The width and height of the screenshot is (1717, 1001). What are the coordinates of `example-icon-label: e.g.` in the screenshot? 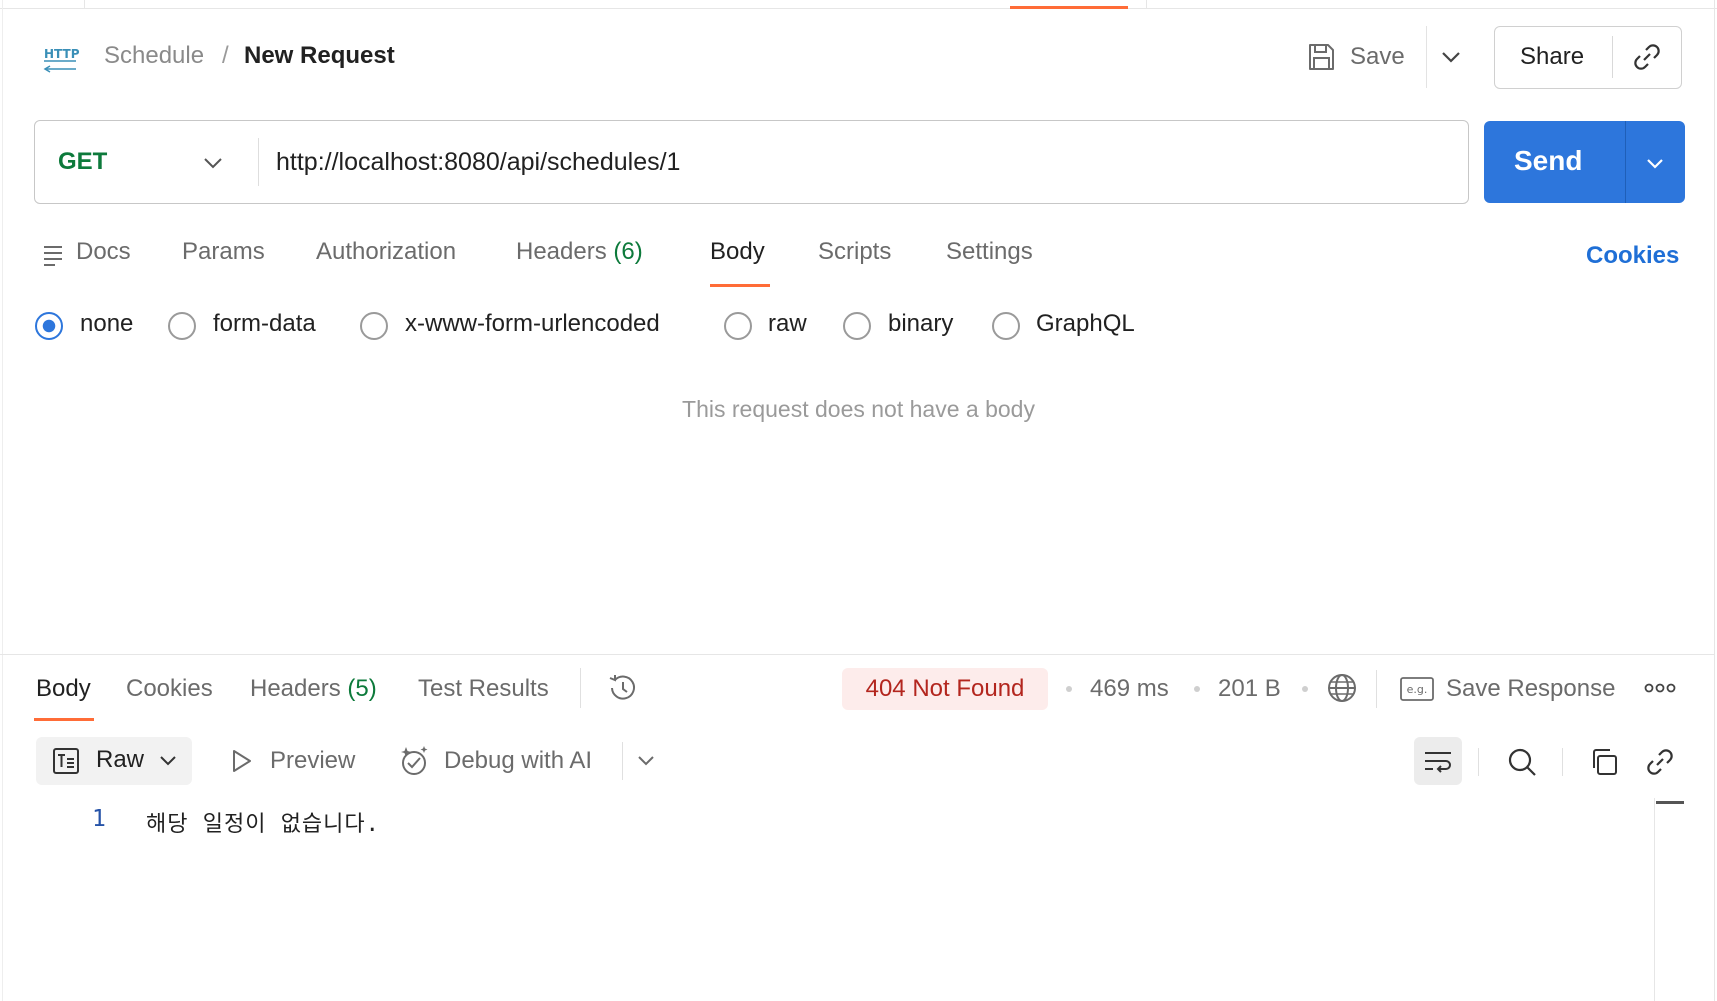 It's located at (1417, 689).